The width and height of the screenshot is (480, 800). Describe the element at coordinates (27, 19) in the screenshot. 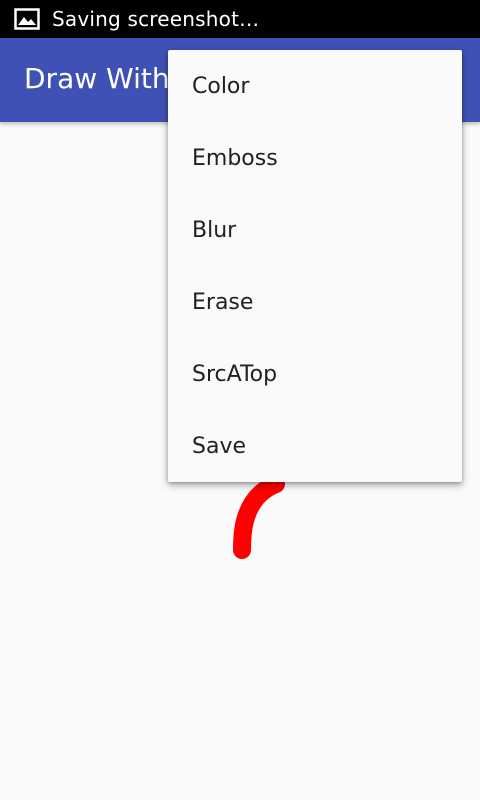

I see `image-icon` at that location.